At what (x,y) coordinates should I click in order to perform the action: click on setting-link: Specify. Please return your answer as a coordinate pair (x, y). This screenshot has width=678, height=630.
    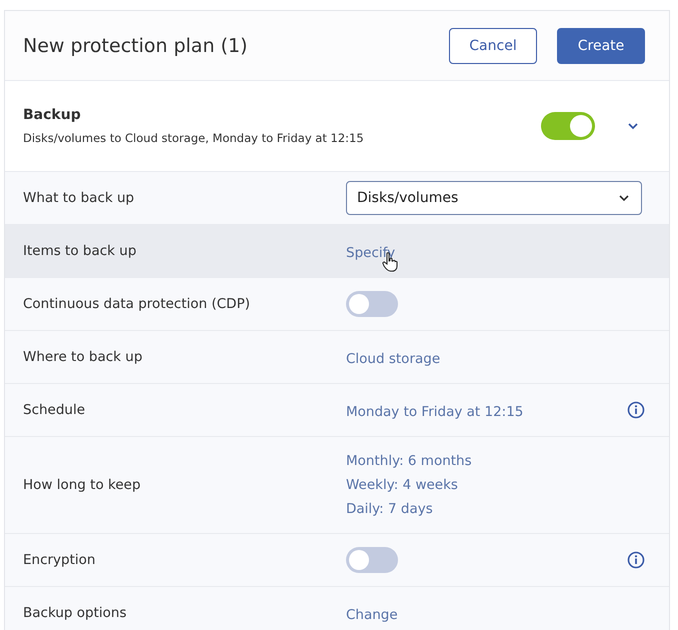
    Looking at the image, I should click on (371, 252).